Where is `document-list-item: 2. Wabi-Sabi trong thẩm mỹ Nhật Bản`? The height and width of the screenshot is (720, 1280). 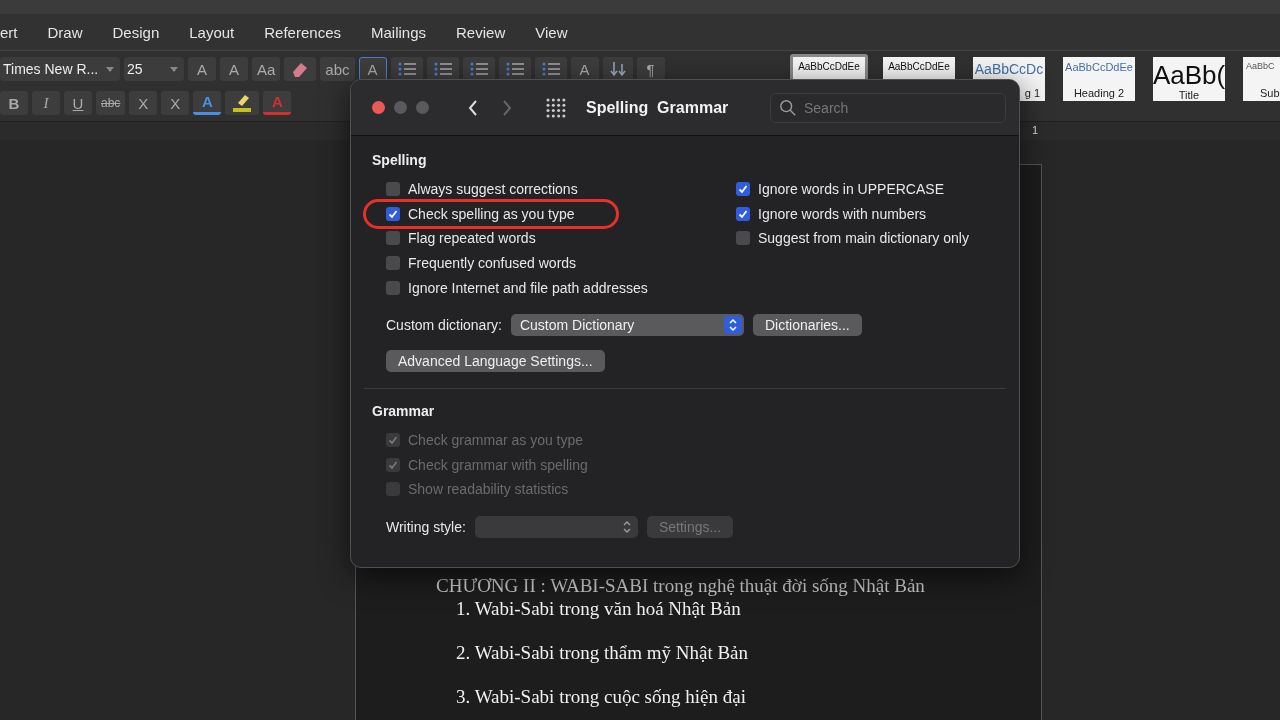 document-list-item: 2. Wabi-Sabi trong thẩm mỹ Nhật Bản is located at coordinates (603, 653).